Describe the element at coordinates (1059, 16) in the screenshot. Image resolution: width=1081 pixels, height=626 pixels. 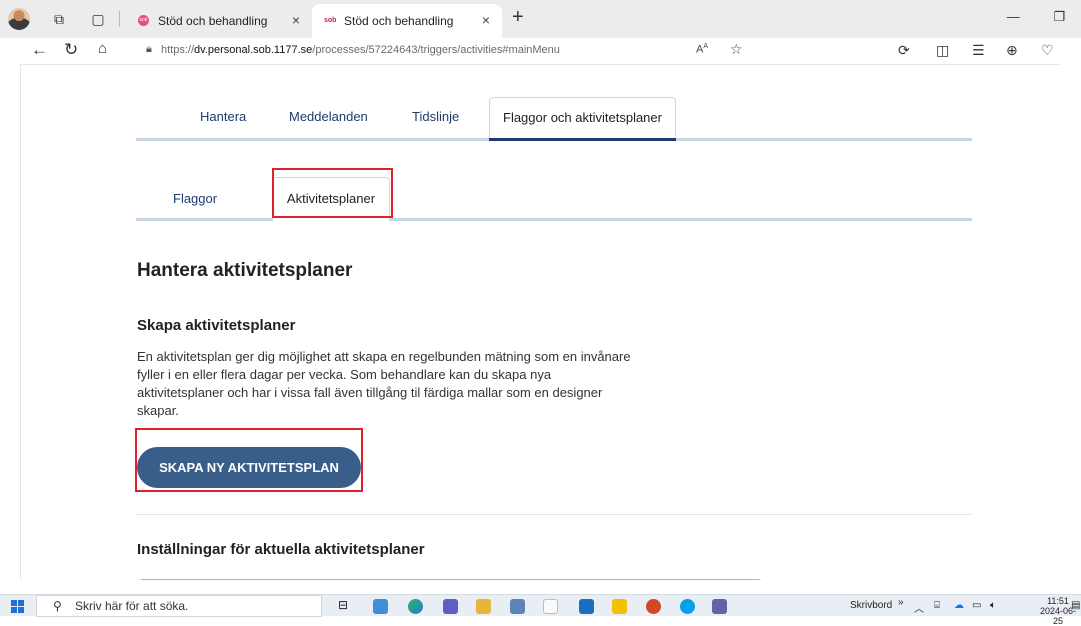
I see `restore-button: ❐` at that location.